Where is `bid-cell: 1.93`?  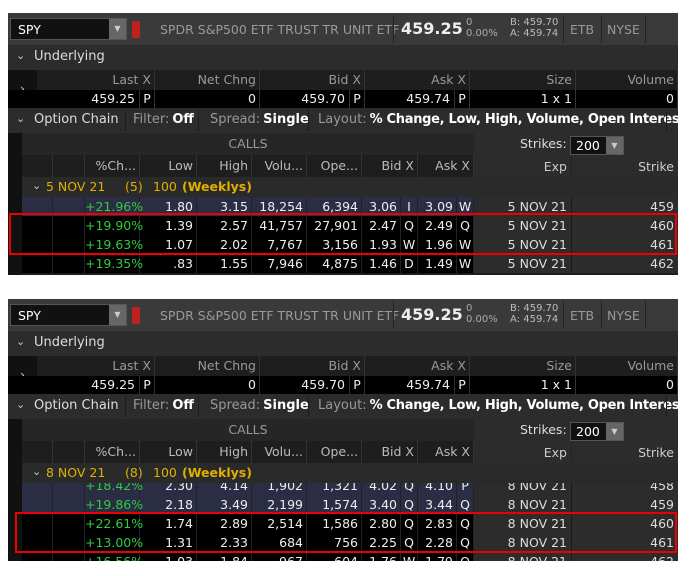 bid-cell: 1.93 is located at coordinates (381, 244).